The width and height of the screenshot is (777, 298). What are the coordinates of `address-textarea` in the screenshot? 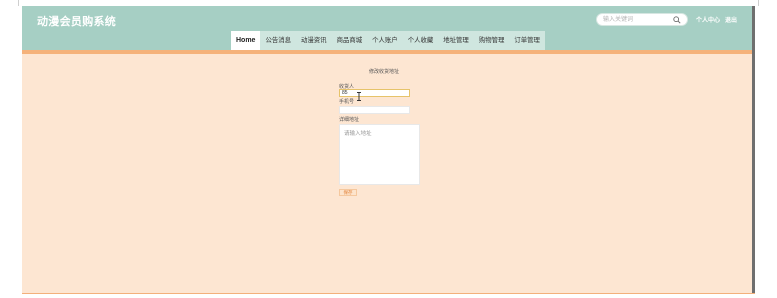 It's located at (379, 154).